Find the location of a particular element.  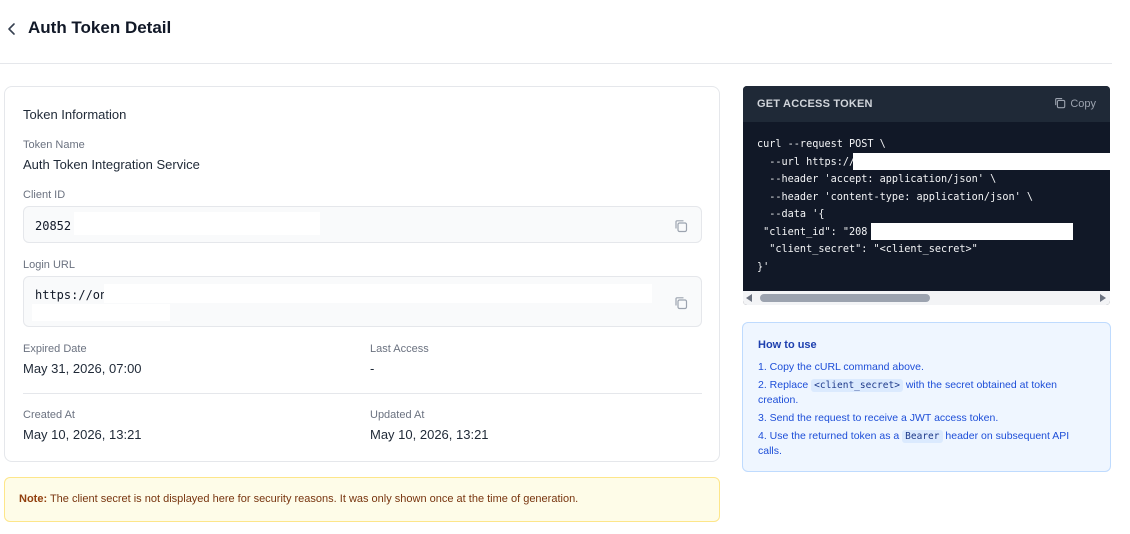

expired-date-value: May 31, 2026, 07:00 is located at coordinates (82, 368).